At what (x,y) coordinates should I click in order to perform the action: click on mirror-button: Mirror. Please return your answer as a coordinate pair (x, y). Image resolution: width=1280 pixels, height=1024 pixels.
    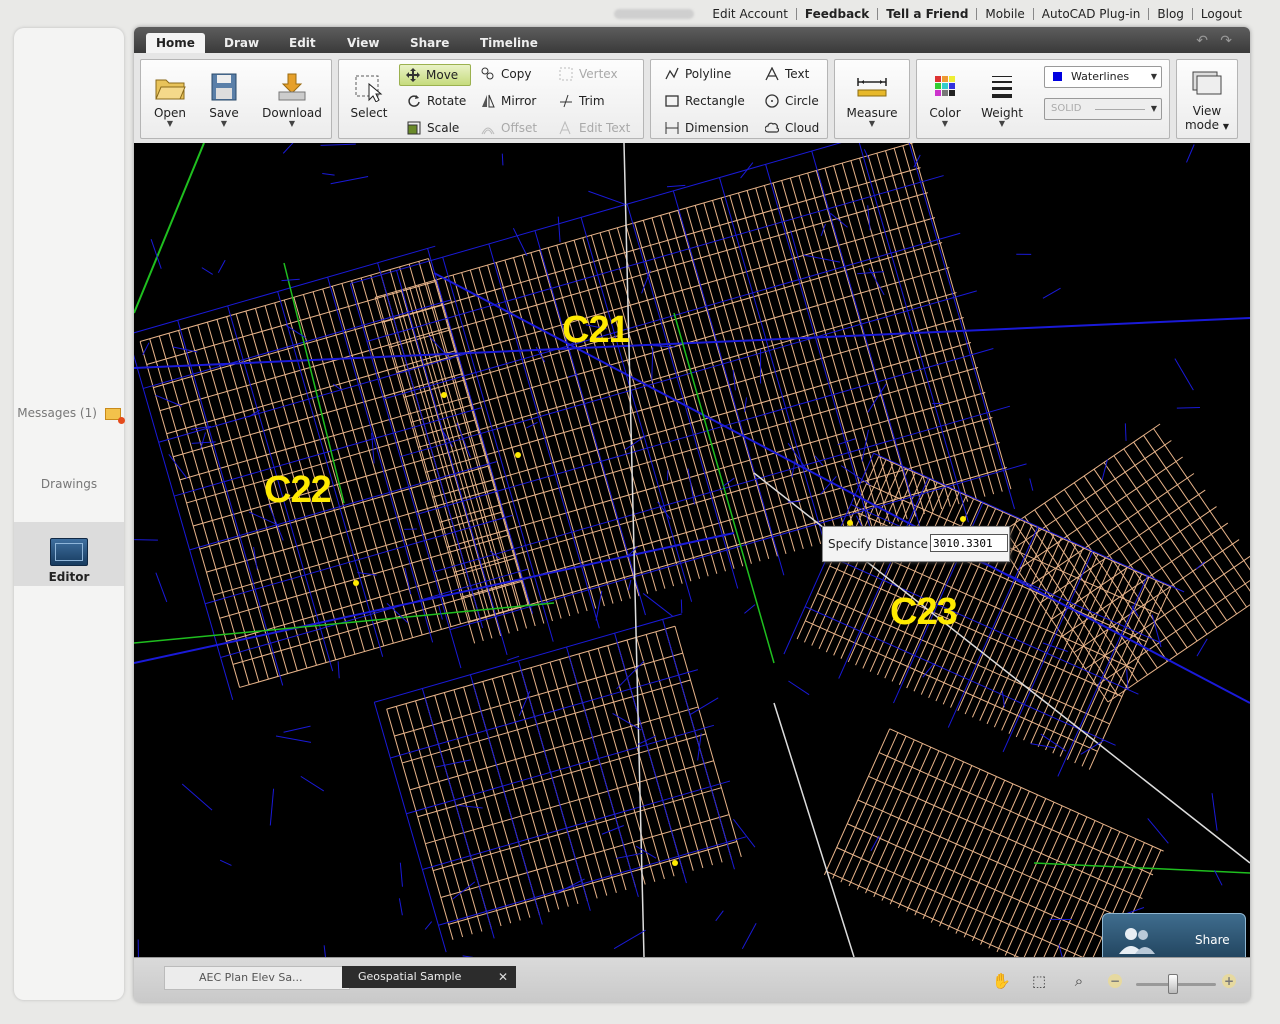
    Looking at the image, I should click on (505, 101).